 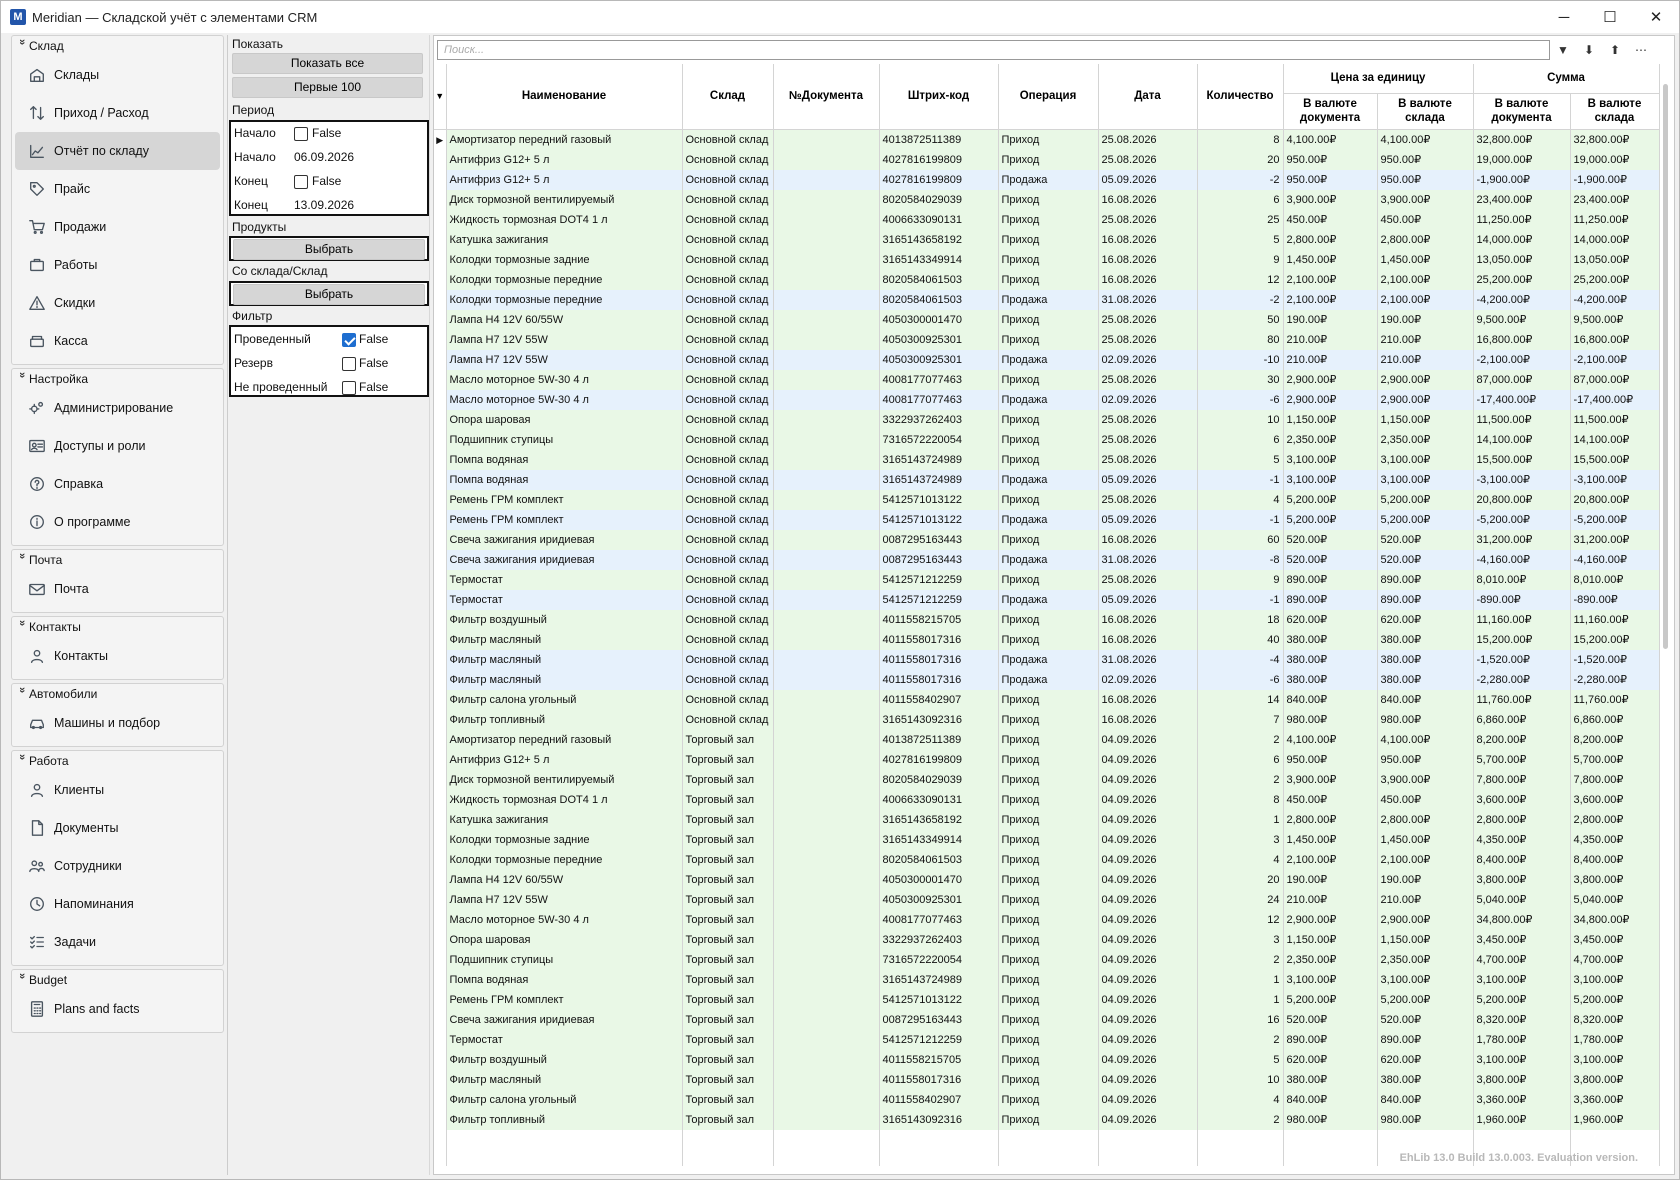 I want to click on cell-quantity: 2, so click(x=1240, y=779).